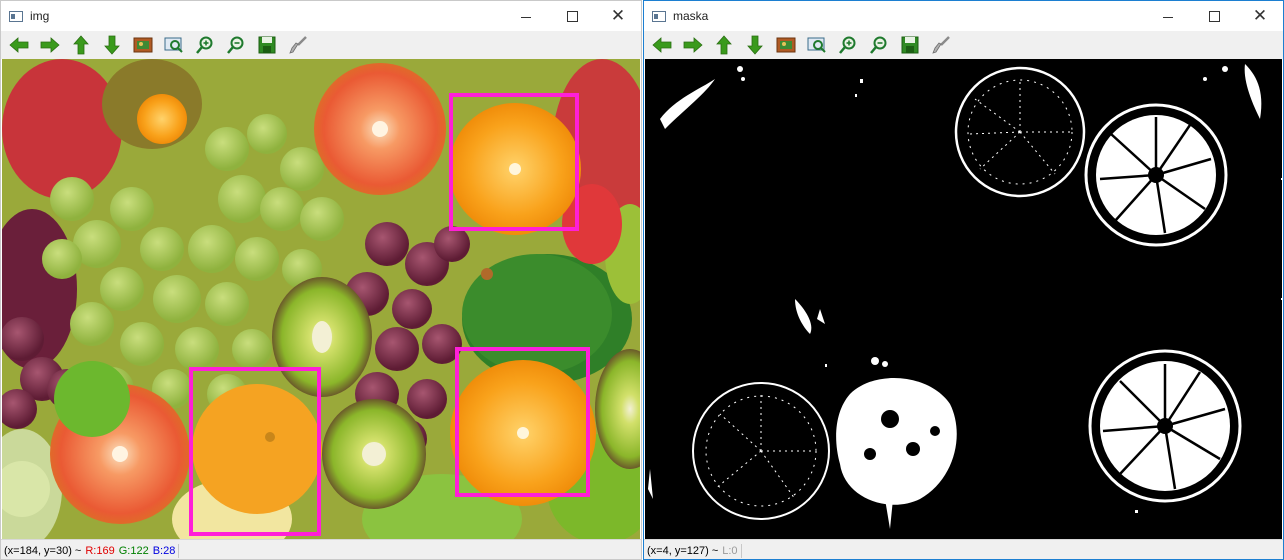  I want to click on cursor-coordinates: (x=4, y=127) ~, so click(683, 550).